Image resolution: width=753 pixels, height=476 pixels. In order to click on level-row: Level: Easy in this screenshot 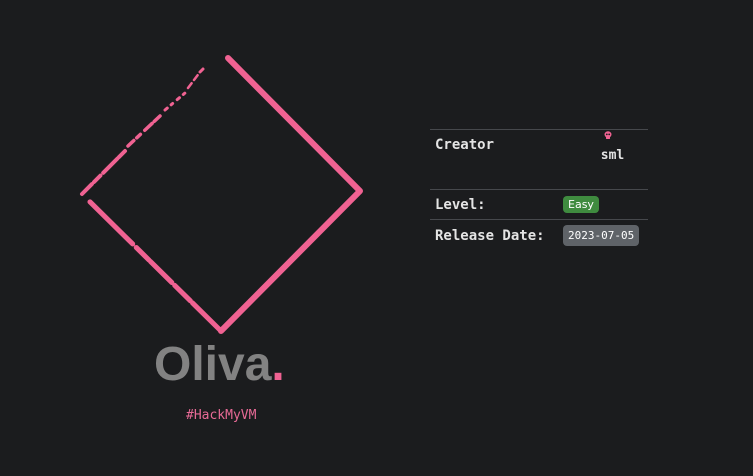, I will do `click(539, 204)`.